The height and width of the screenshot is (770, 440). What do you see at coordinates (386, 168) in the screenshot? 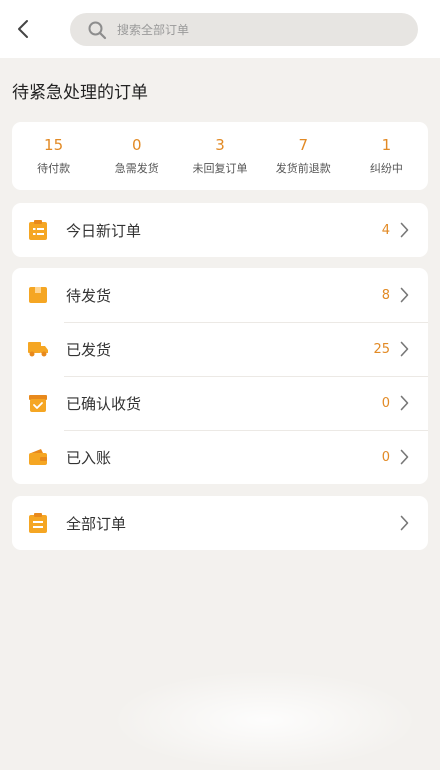
I see `stat-label: 纠纷中` at bounding box center [386, 168].